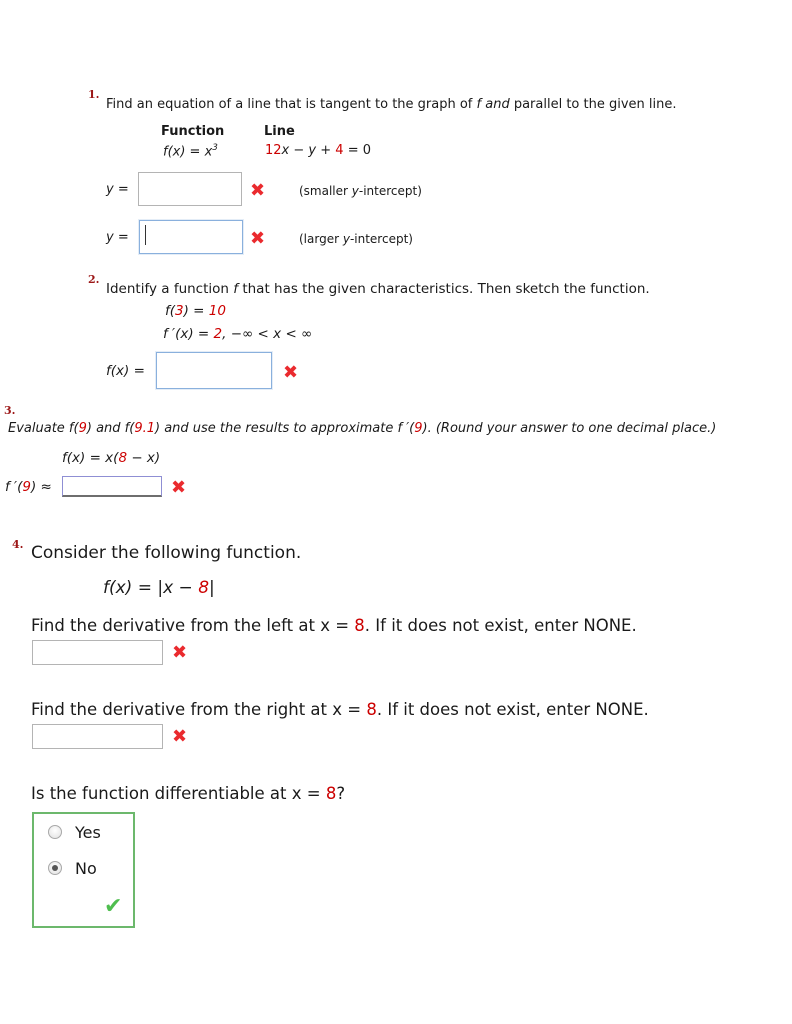 The height and width of the screenshot is (1024, 792). Describe the element at coordinates (193, 131) in the screenshot. I see `column-header-function: Function` at that location.